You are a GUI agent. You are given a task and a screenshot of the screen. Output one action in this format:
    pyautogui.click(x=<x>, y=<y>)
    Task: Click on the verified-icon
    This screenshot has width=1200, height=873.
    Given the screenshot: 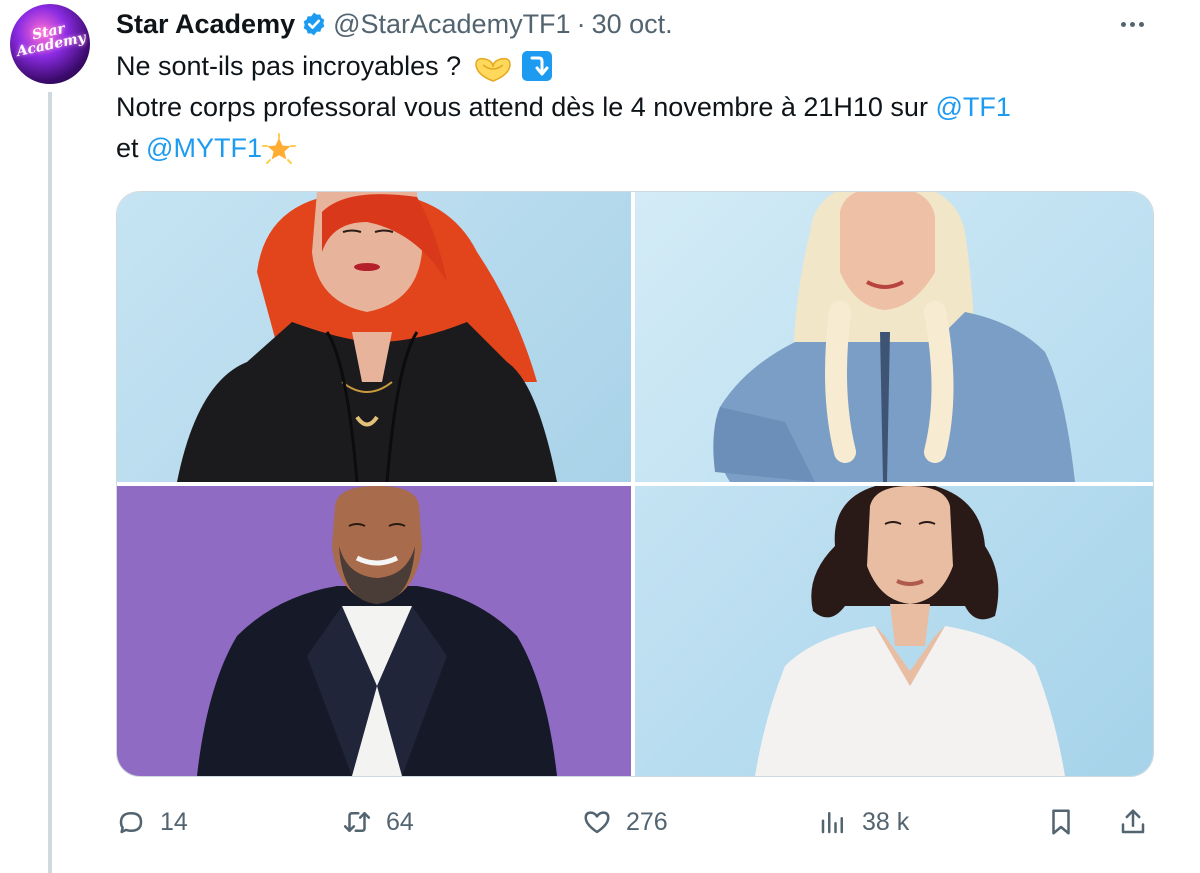 What is the action you would take?
    pyautogui.click(x=314, y=24)
    